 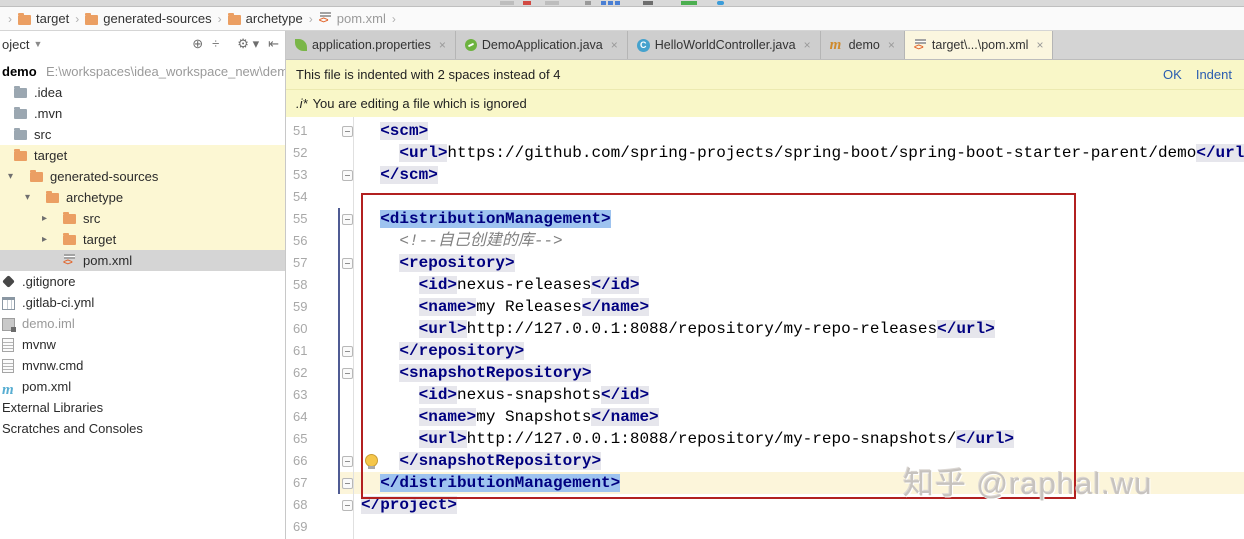 I want to click on tab-application-properties: application.properties ×, so click(x=371, y=45).